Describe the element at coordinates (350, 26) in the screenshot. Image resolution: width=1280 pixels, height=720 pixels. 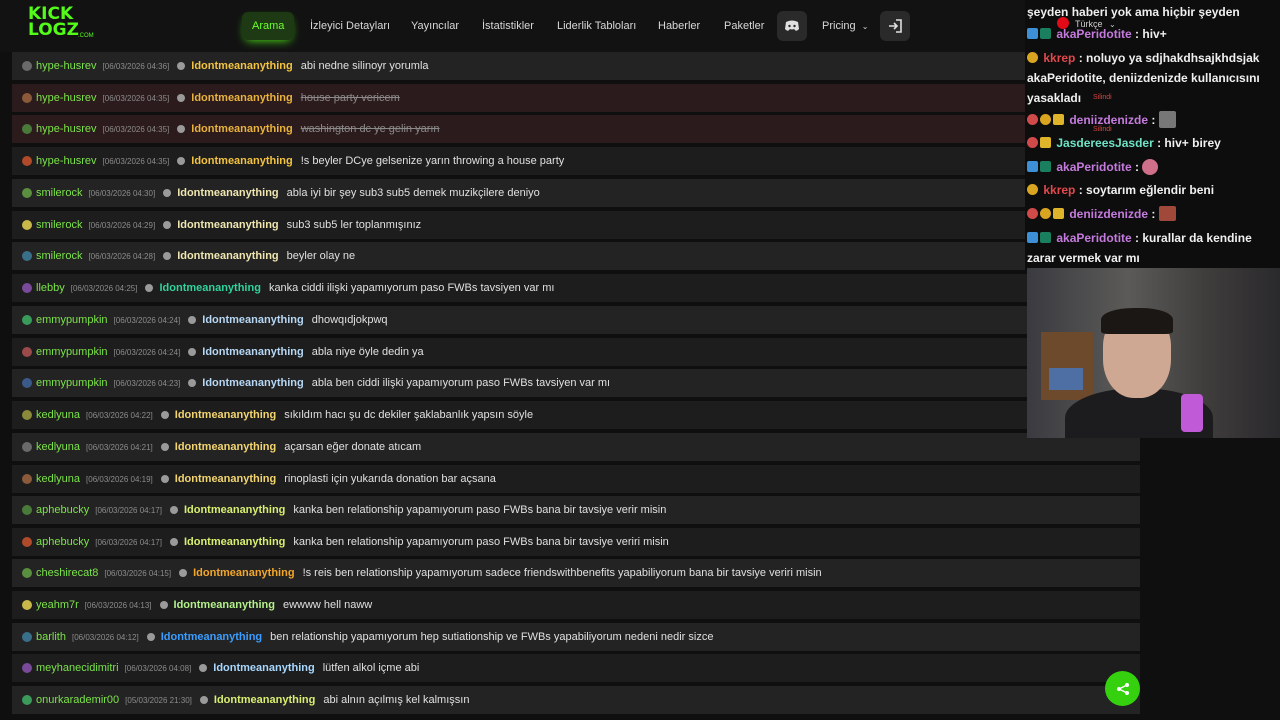
I see `nav-izleyici-detaylari: İzleyici Detayları` at that location.